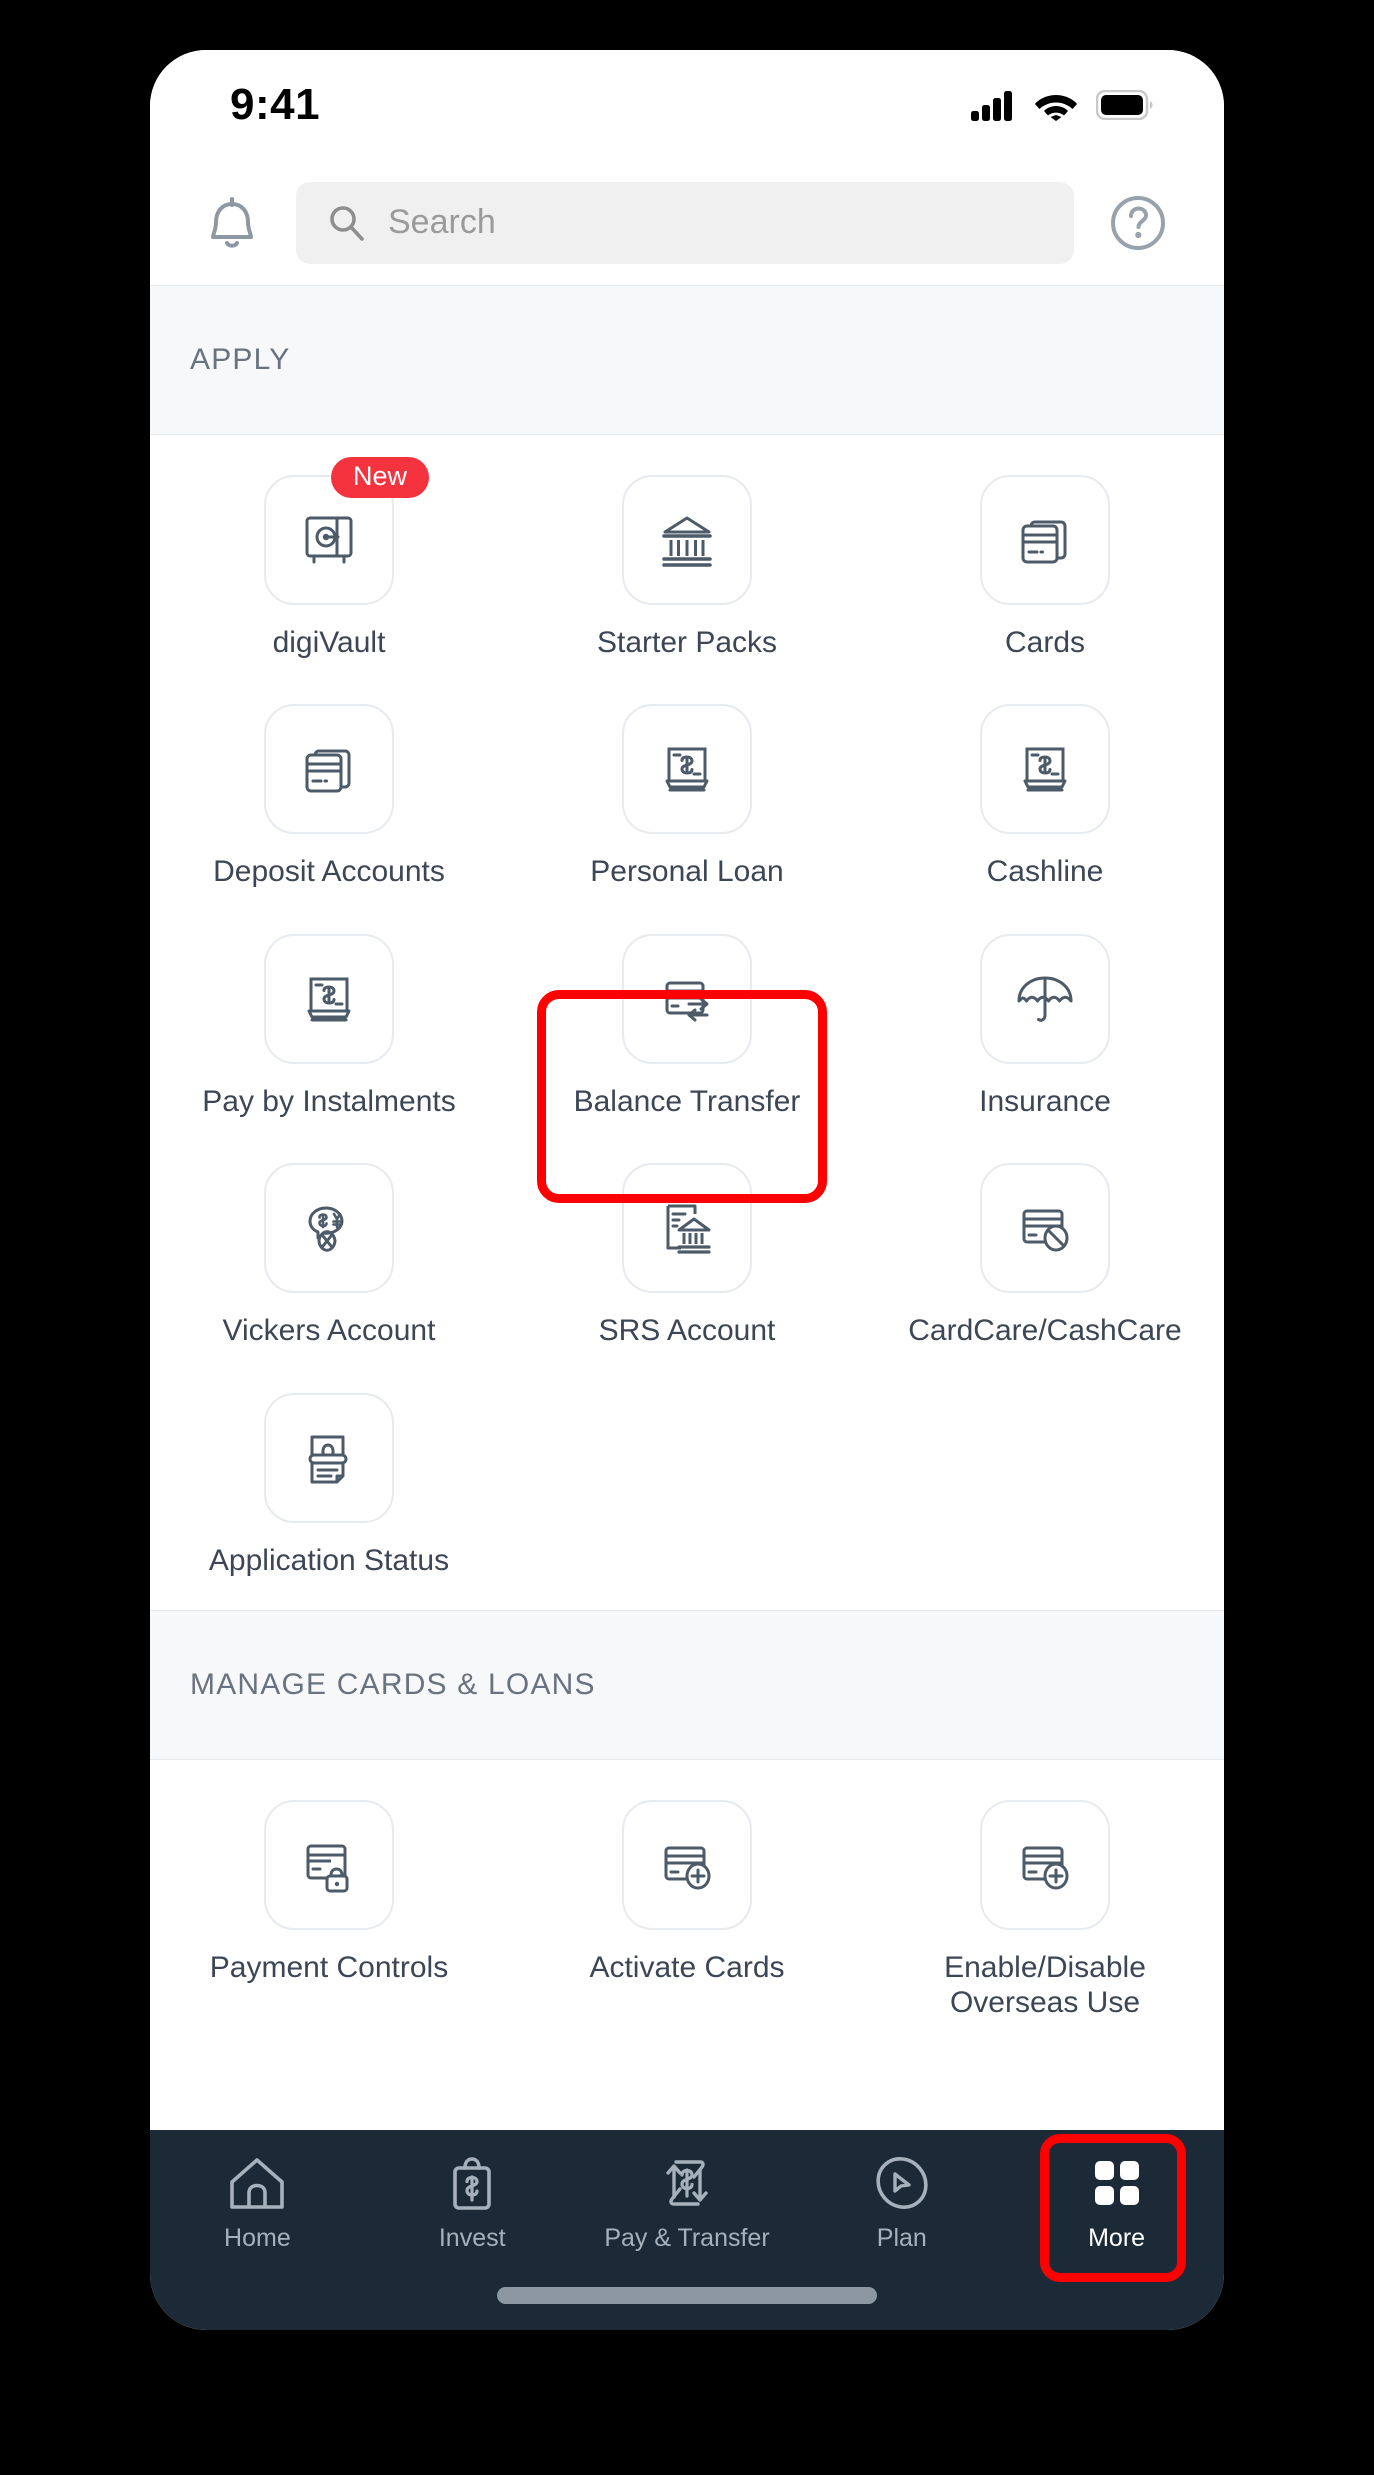 The height and width of the screenshot is (2475, 1374). I want to click on bank-icon, so click(687, 540).